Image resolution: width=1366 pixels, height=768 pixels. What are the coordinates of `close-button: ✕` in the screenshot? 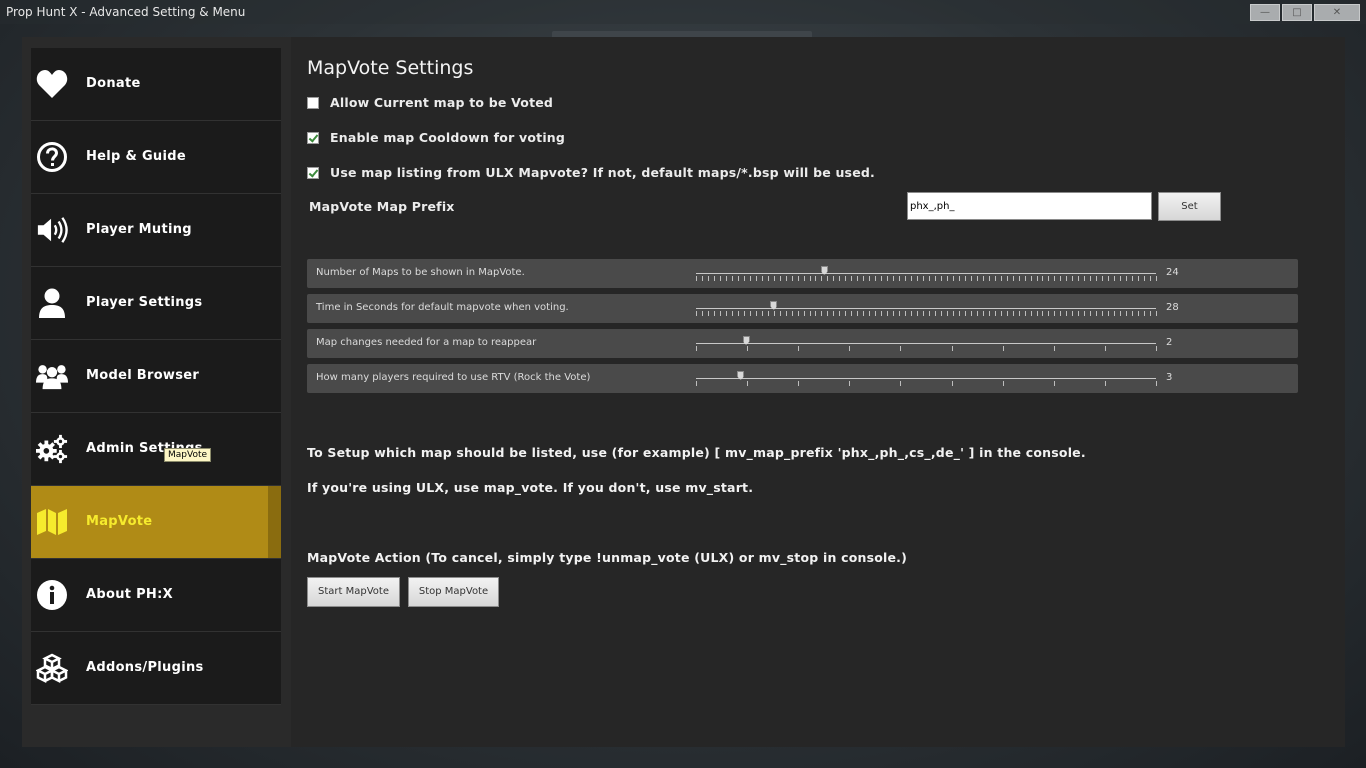 It's located at (1337, 12).